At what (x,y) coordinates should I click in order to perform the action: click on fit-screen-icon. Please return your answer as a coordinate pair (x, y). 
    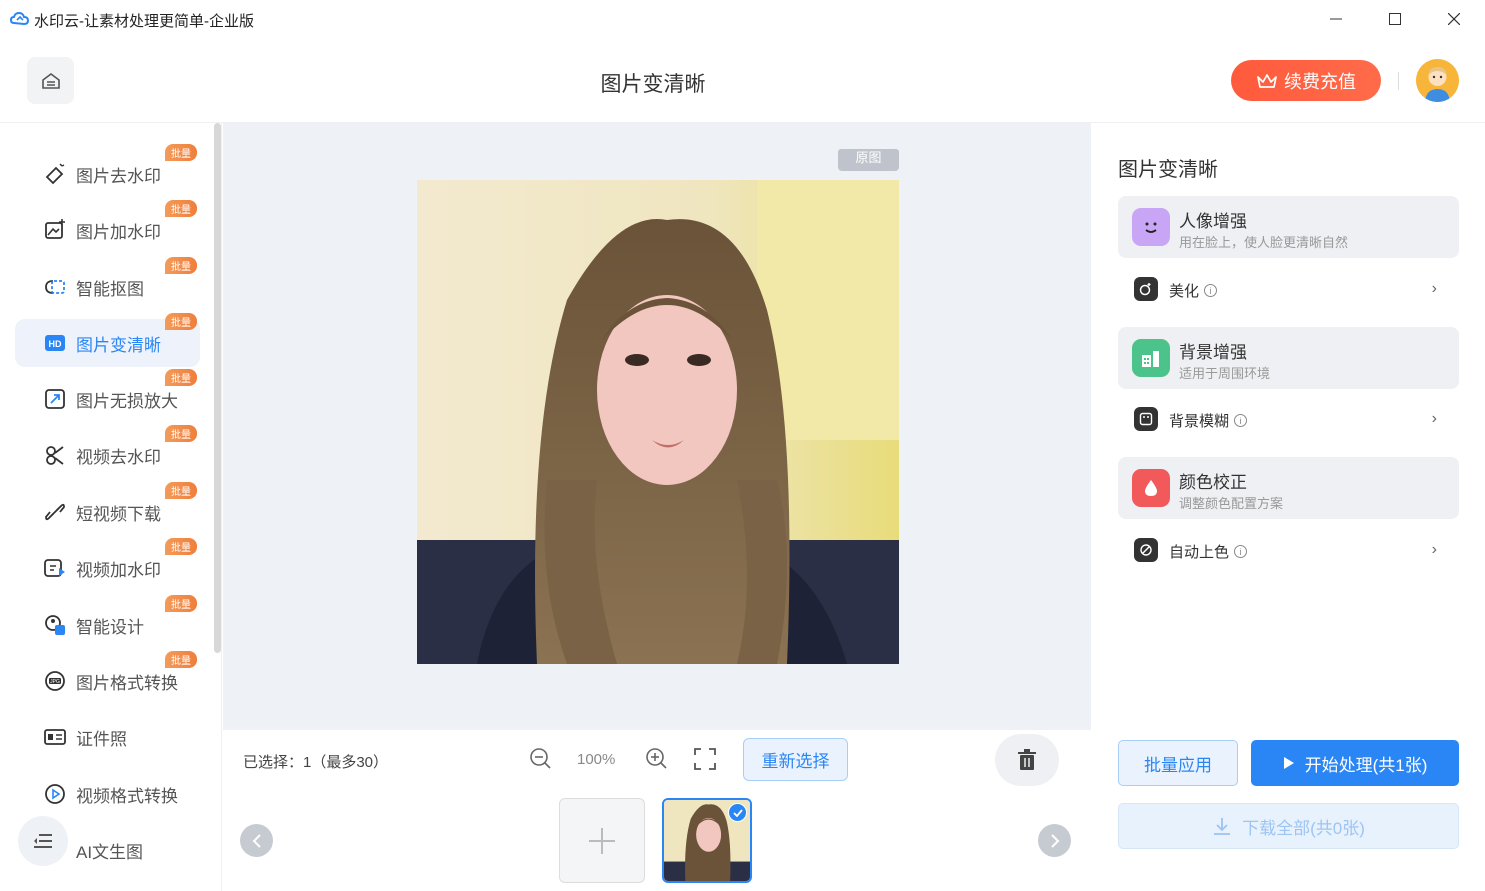
    Looking at the image, I should click on (705, 759).